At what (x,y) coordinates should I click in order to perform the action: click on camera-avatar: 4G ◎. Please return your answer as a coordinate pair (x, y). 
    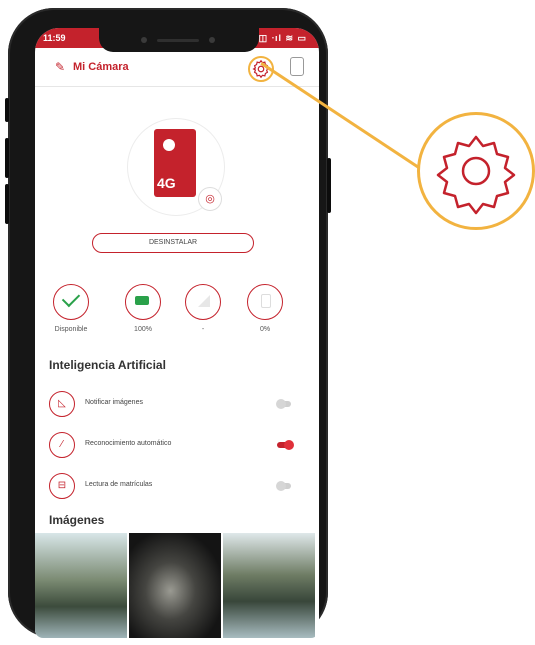
    Looking at the image, I should click on (176, 167).